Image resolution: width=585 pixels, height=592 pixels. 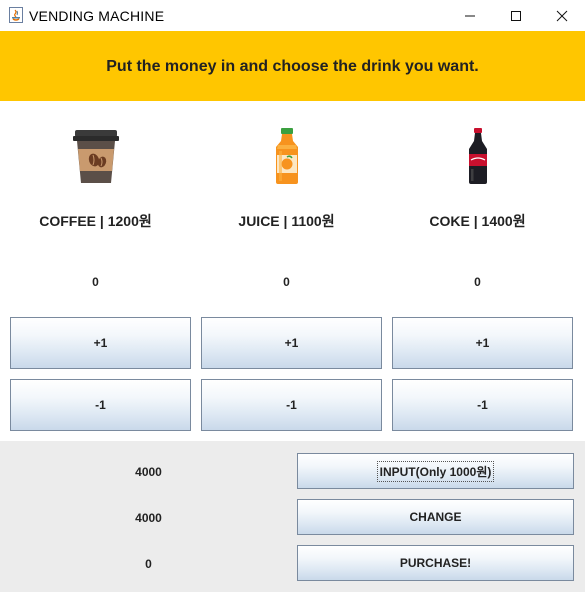 I want to click on juice-bottle-icon, so click(x=286, y=156).